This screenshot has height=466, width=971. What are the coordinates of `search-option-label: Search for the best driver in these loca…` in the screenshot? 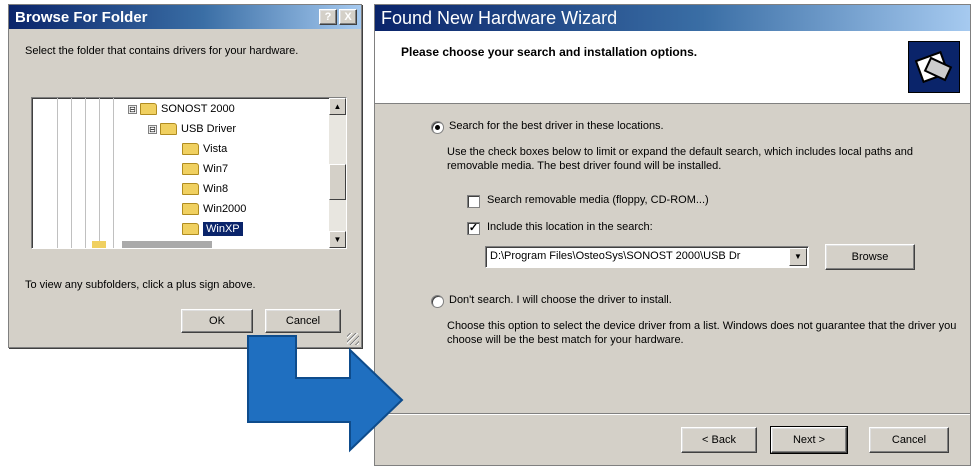 It's located at (556, 126).